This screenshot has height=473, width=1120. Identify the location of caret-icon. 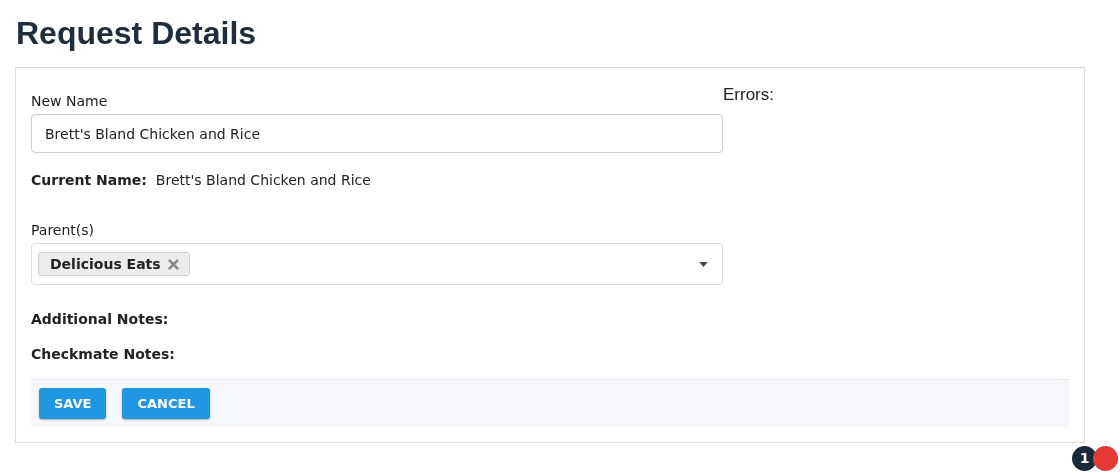
(703, 264).